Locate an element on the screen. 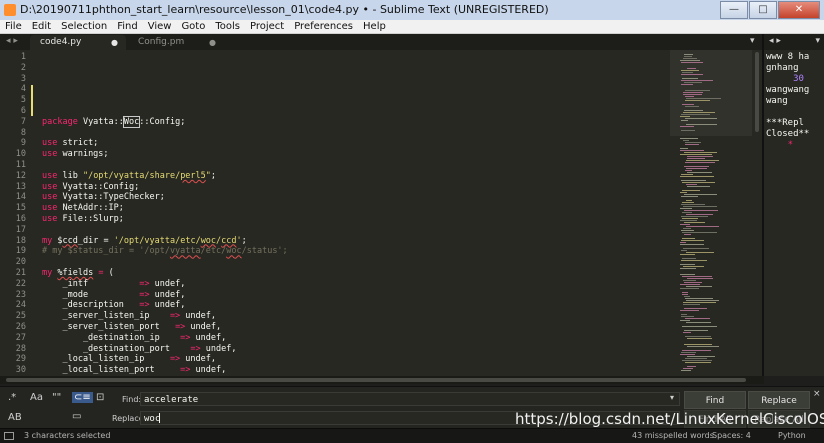 The image size is (824, 443). right-pane-line: * is located at coordinates (780, 145).